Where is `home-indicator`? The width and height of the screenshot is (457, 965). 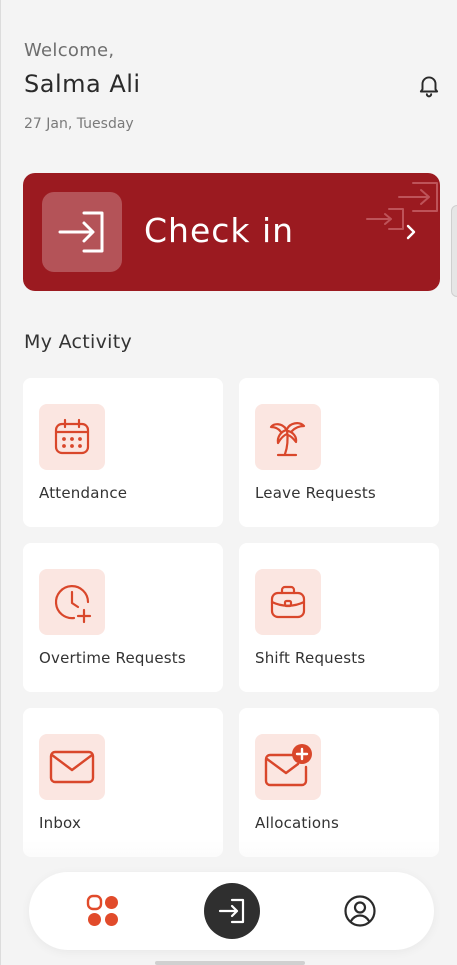 home-indicator is located at coordinates (230, 963).